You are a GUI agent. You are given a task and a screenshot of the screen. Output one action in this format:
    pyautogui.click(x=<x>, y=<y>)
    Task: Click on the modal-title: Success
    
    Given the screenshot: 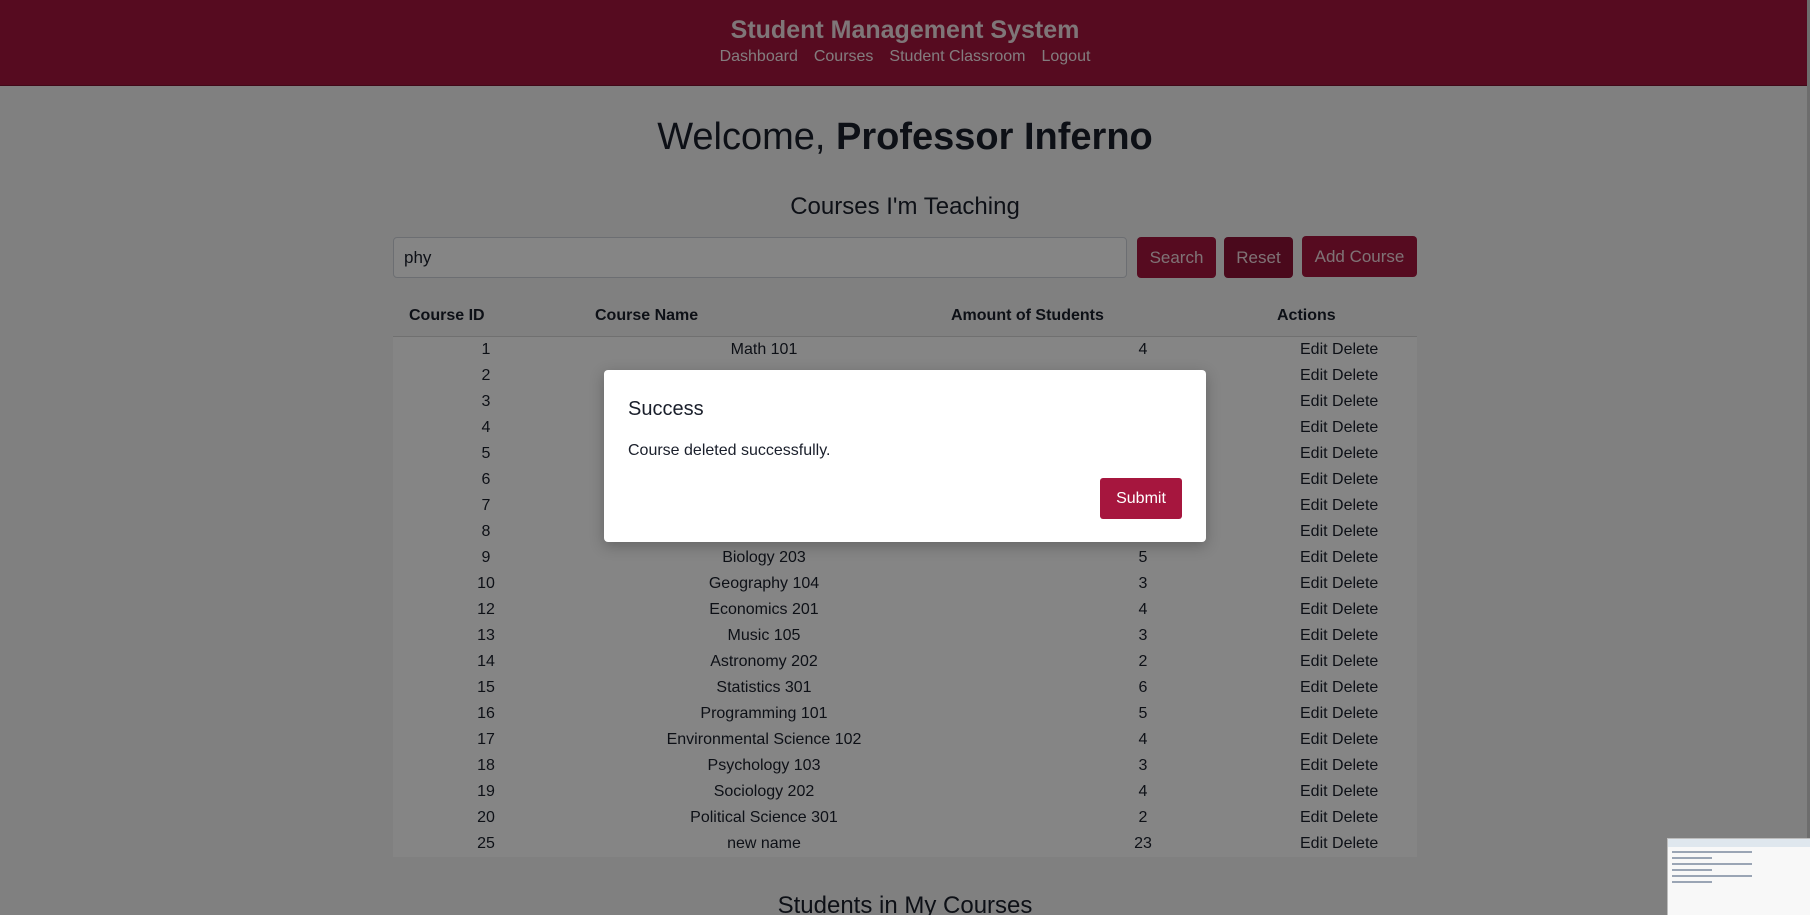 What is the action you would take?
    pyautogui.click(x=666, y=409)
    